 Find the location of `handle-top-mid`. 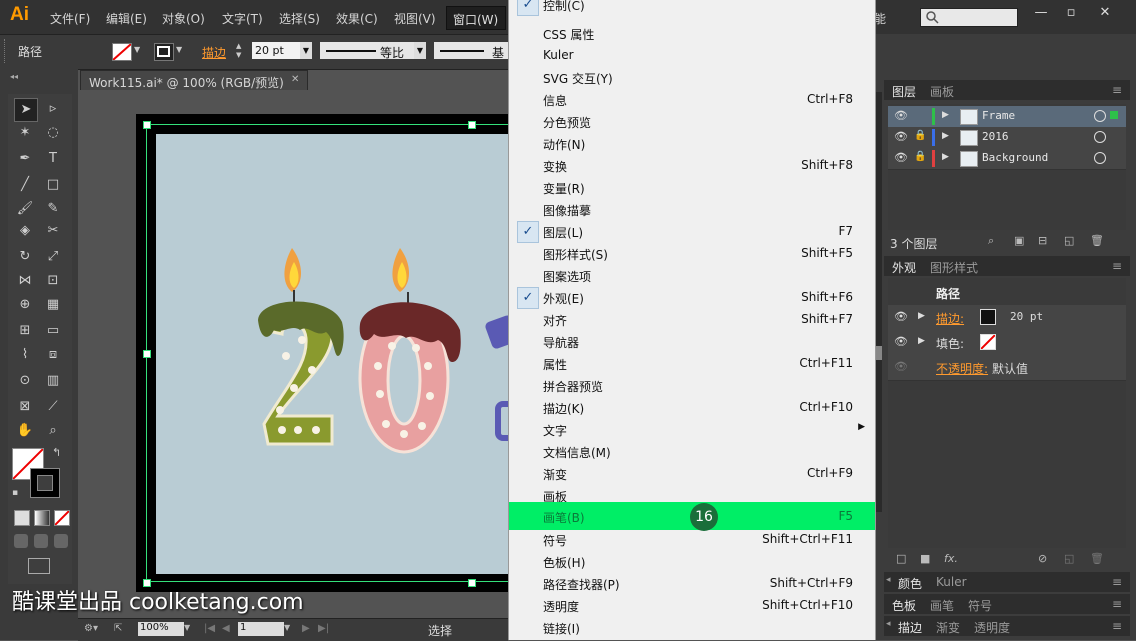

handle-top-mid is located at coordinates (472, 125).